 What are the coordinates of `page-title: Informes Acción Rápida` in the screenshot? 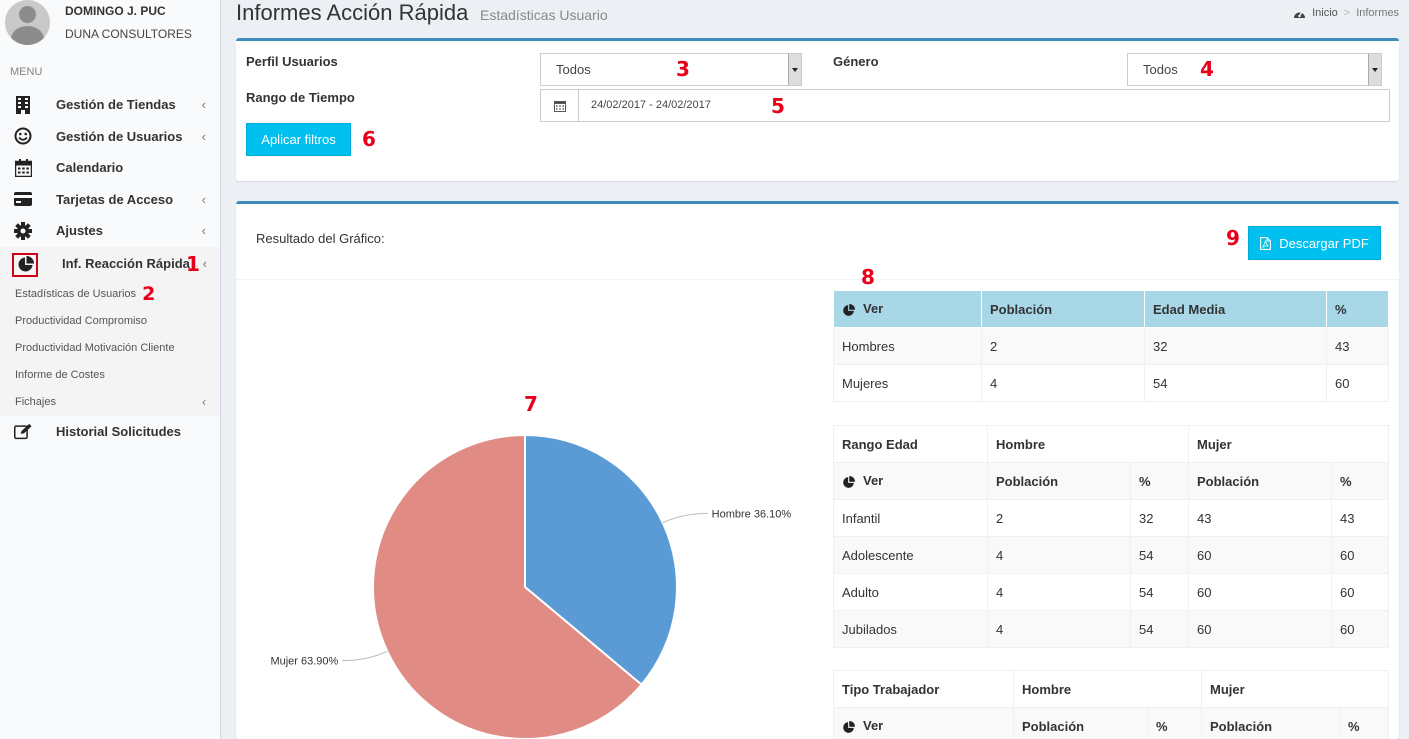 It's located at (352, 12).